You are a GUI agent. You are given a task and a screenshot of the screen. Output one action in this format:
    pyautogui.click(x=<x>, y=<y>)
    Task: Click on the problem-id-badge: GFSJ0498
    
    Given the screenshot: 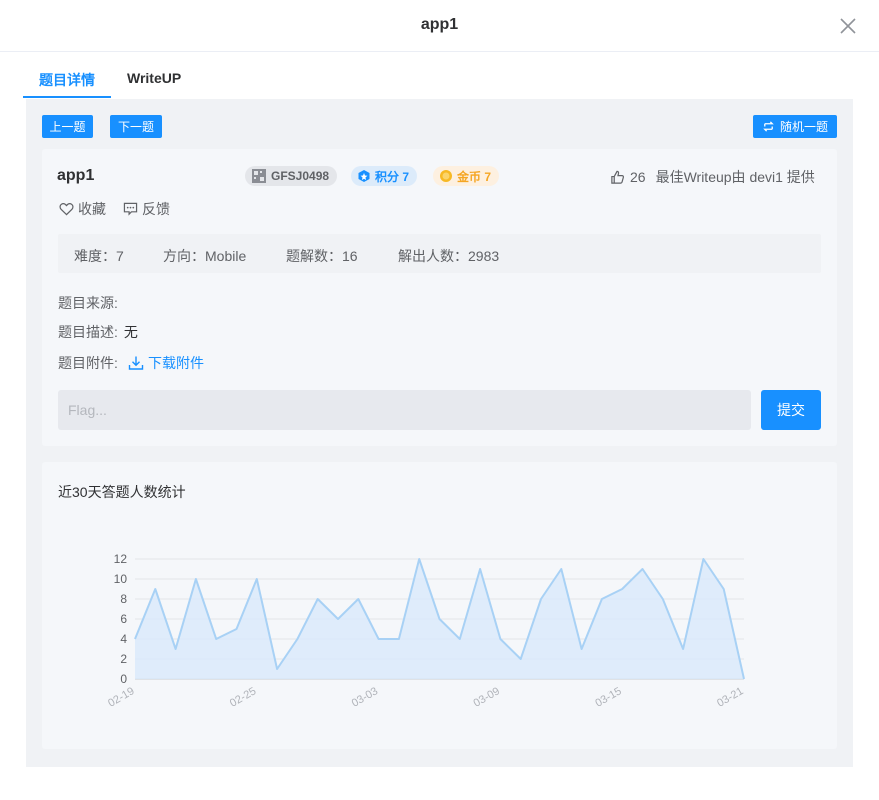 What is the action you would take?
    pyautogui.click(x=291, y=176)
    